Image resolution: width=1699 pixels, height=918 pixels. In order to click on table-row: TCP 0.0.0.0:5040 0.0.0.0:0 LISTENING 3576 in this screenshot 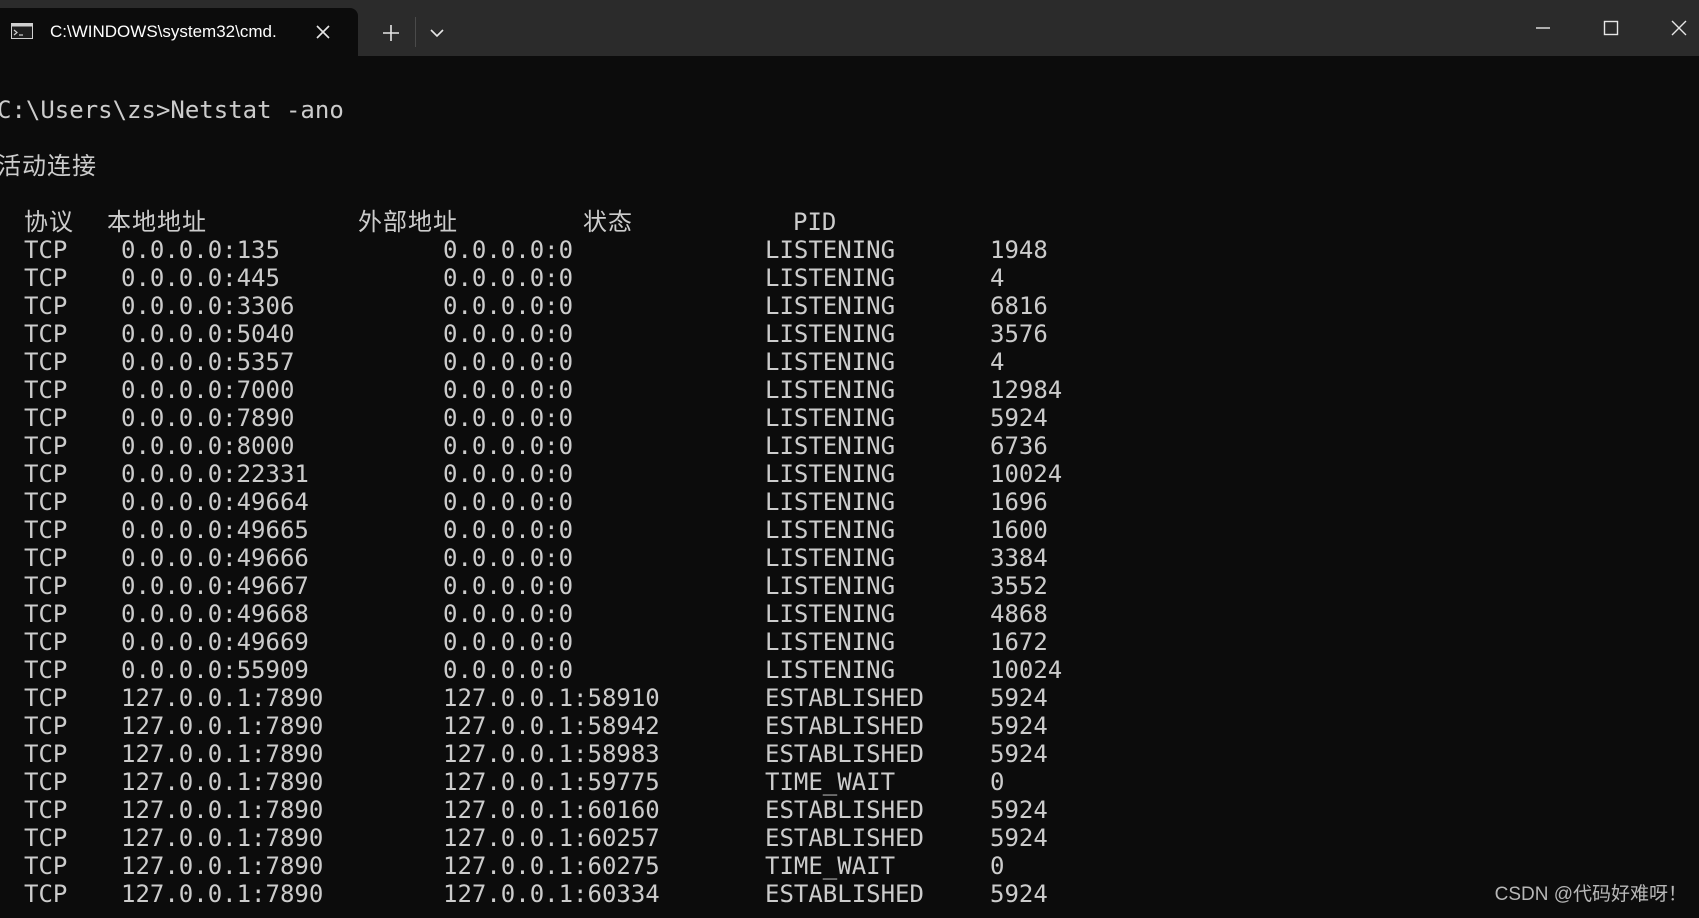, I will do `click(600, 334)`.